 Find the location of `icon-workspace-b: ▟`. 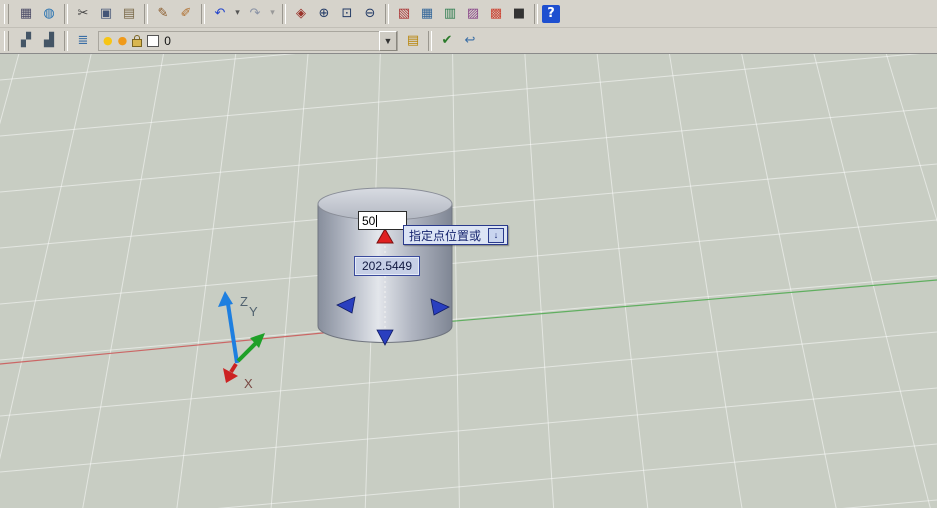

icon-workspace-b: ▟ is located at coordinates (49, 41).